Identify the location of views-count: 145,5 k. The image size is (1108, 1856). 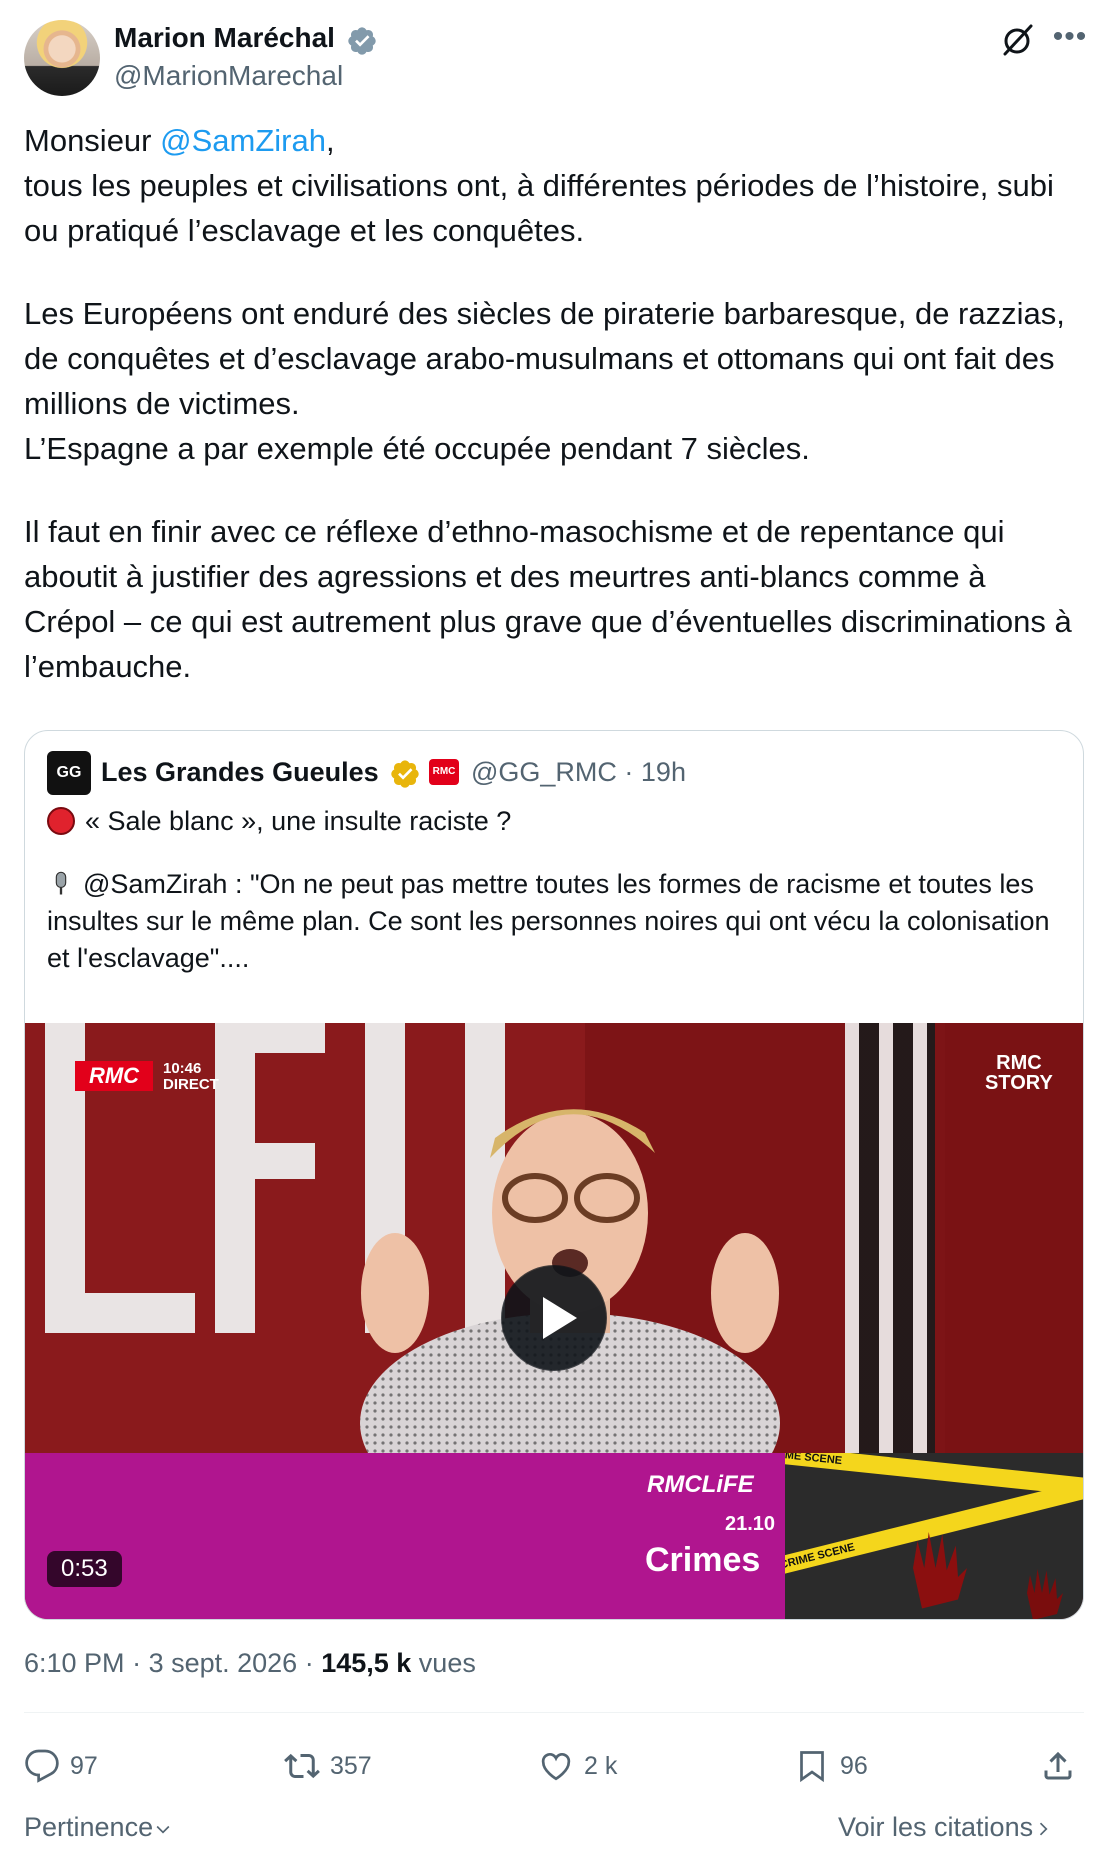
(366, 1663).